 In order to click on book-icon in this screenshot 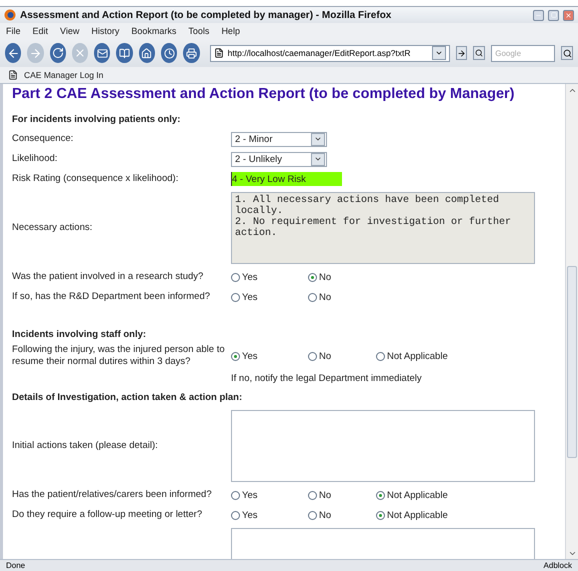, I will do `click(124, 53)`.